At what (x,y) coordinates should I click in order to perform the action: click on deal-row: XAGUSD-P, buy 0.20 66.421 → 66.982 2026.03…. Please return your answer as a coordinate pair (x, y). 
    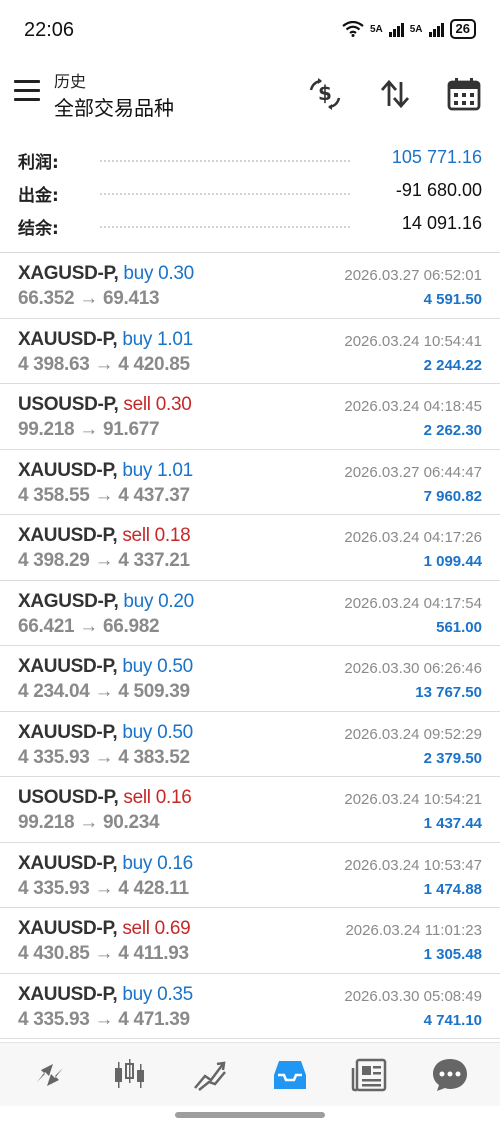
    Looking at the image, I should click on (250, 613).